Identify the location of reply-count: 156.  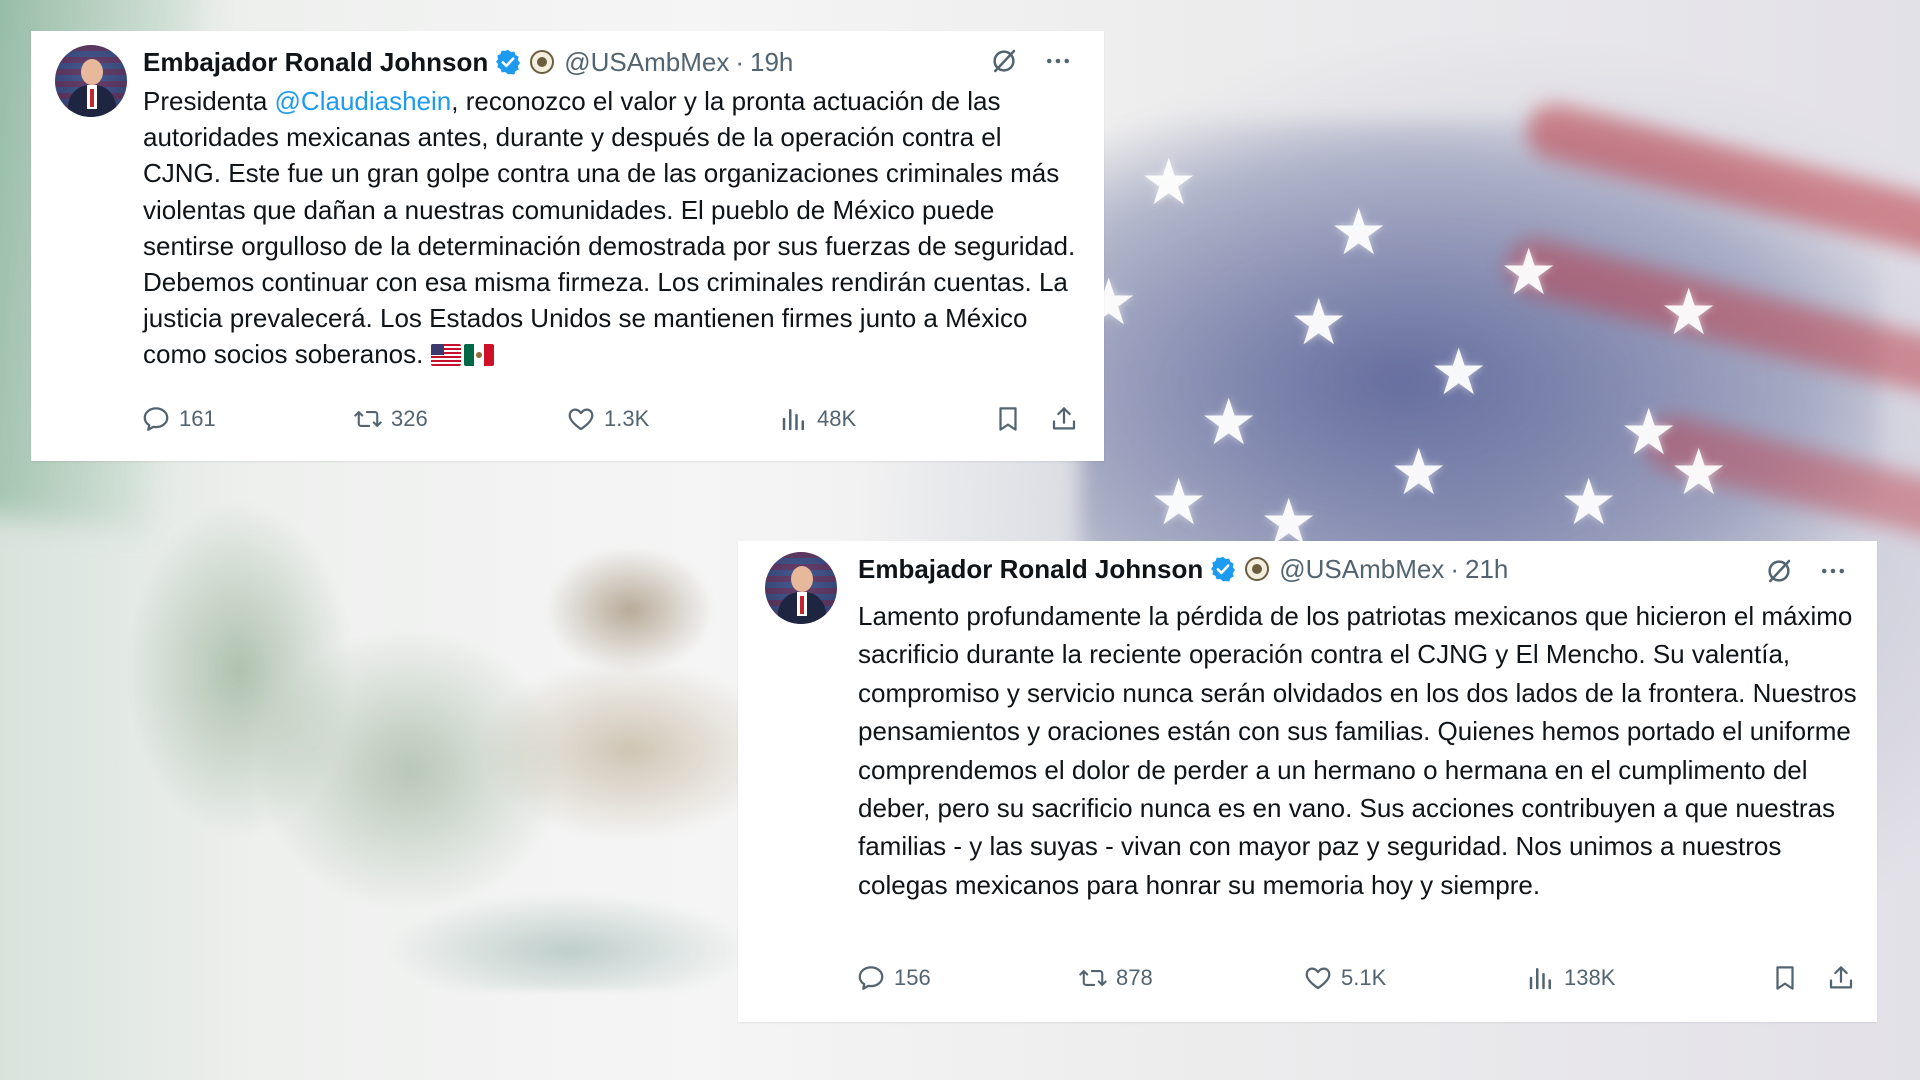
(912, 977).